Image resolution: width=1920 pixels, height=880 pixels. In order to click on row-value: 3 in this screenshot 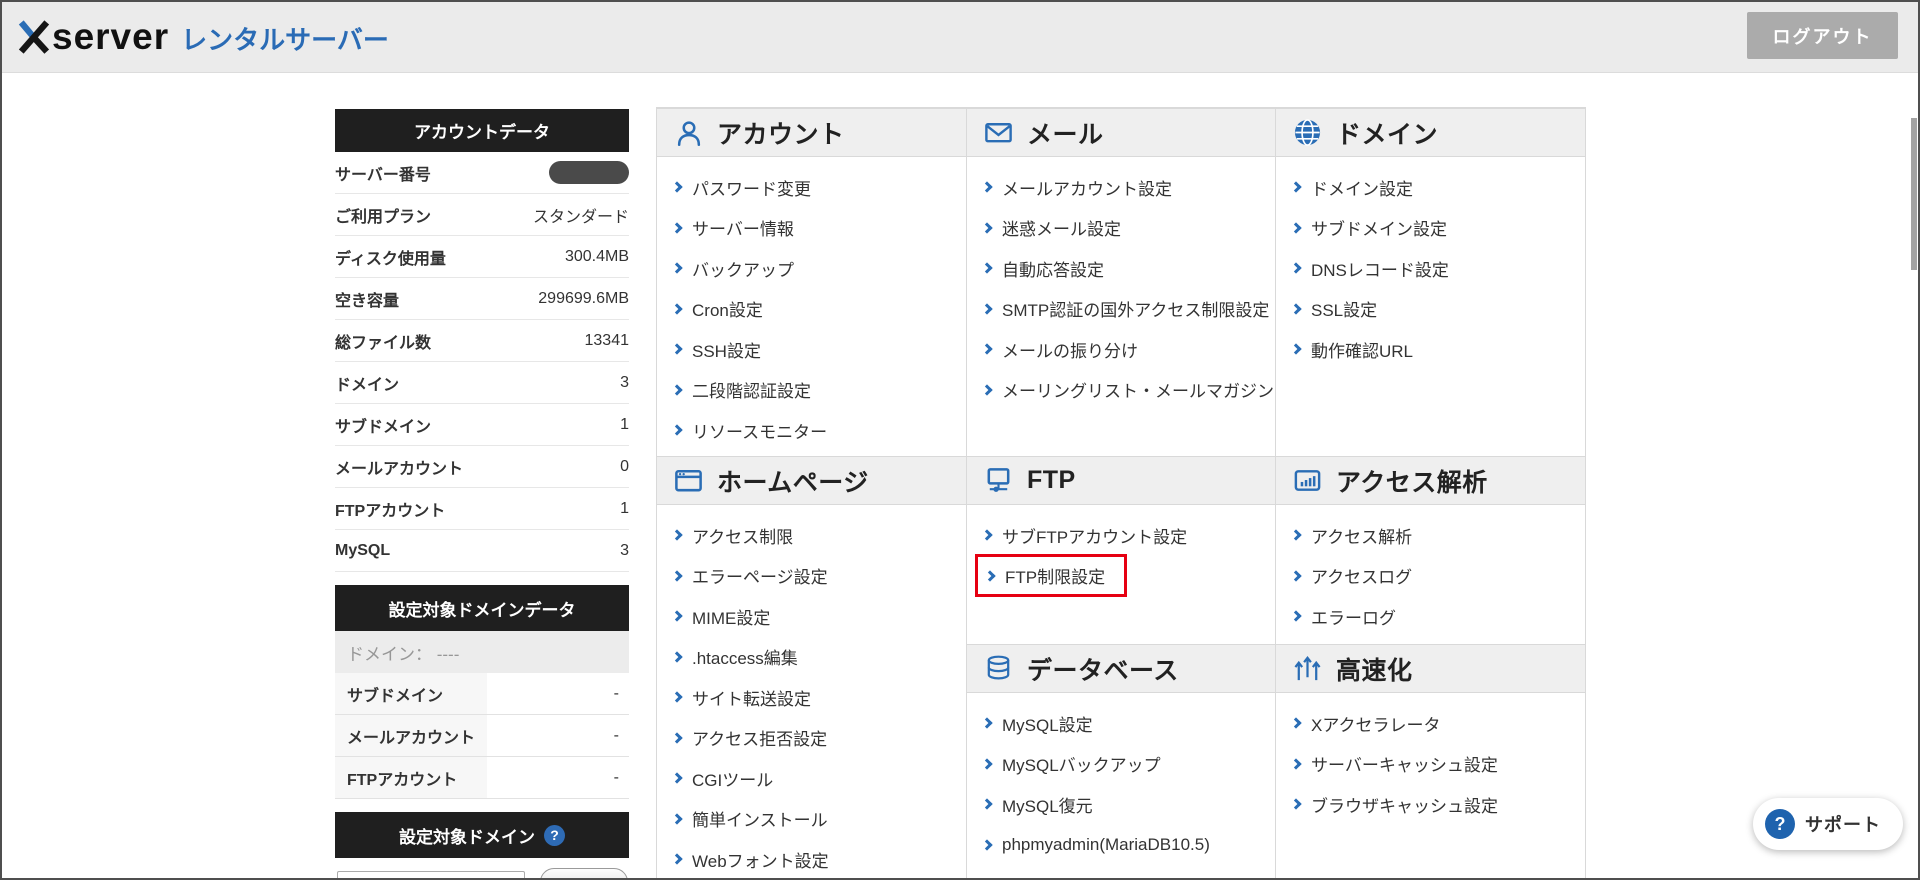, I will do `click(624, 550)`.